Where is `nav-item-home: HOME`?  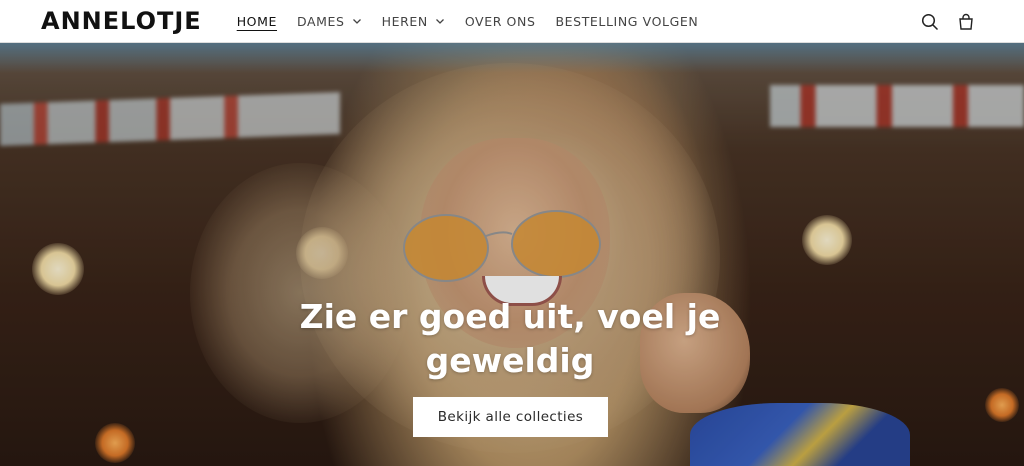 nav-item-home: HOME is located at coordinates (257, 21).